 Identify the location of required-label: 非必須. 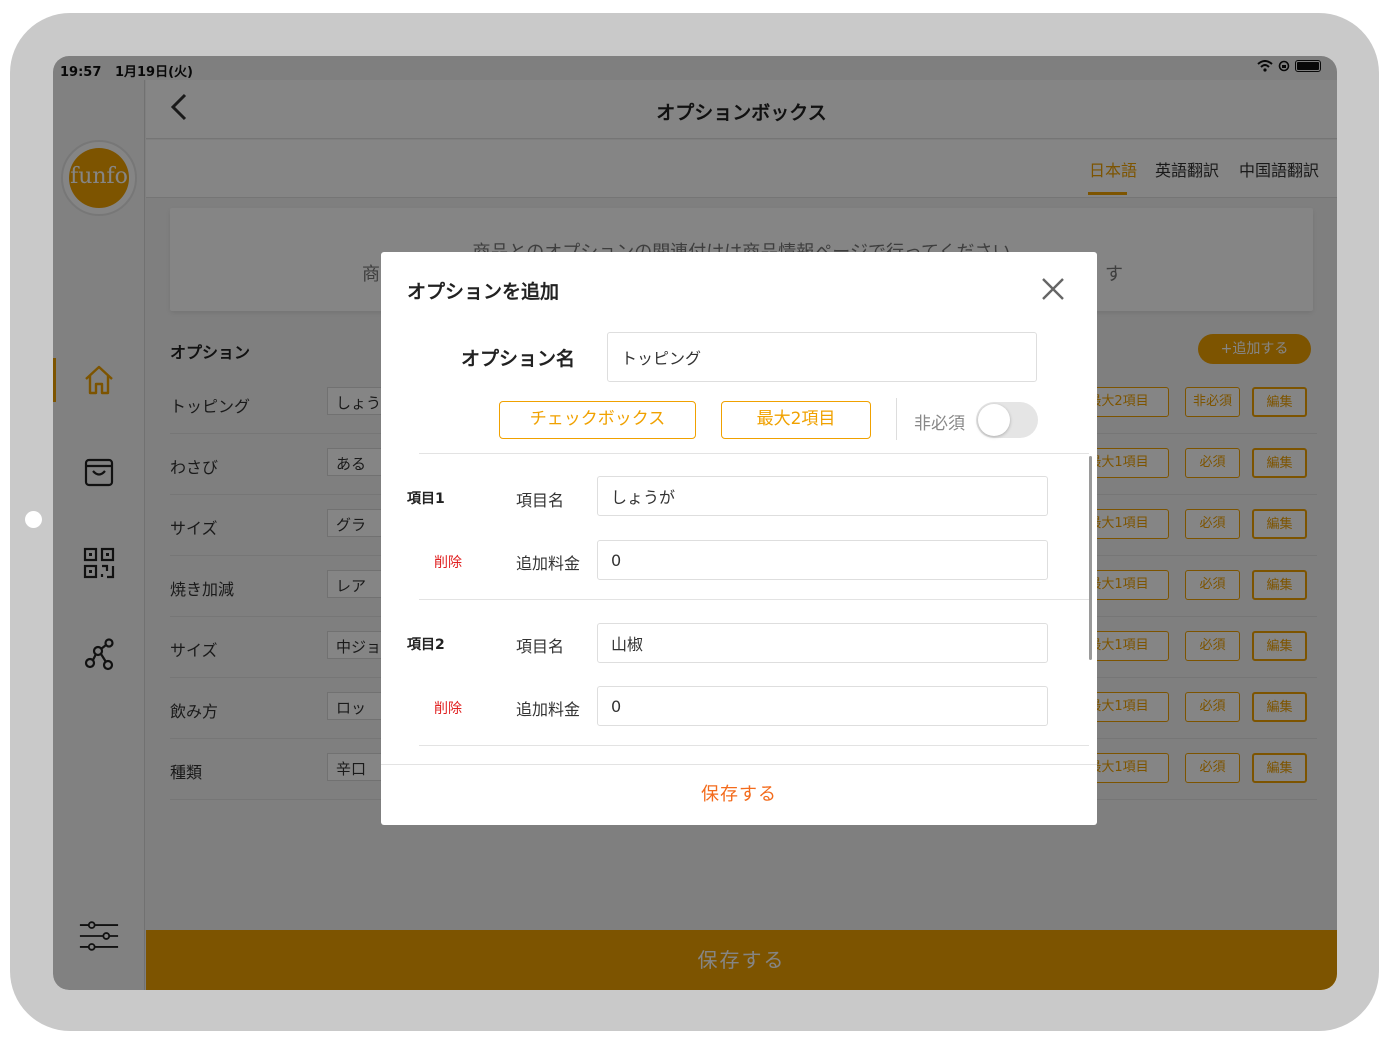
(939, 424).